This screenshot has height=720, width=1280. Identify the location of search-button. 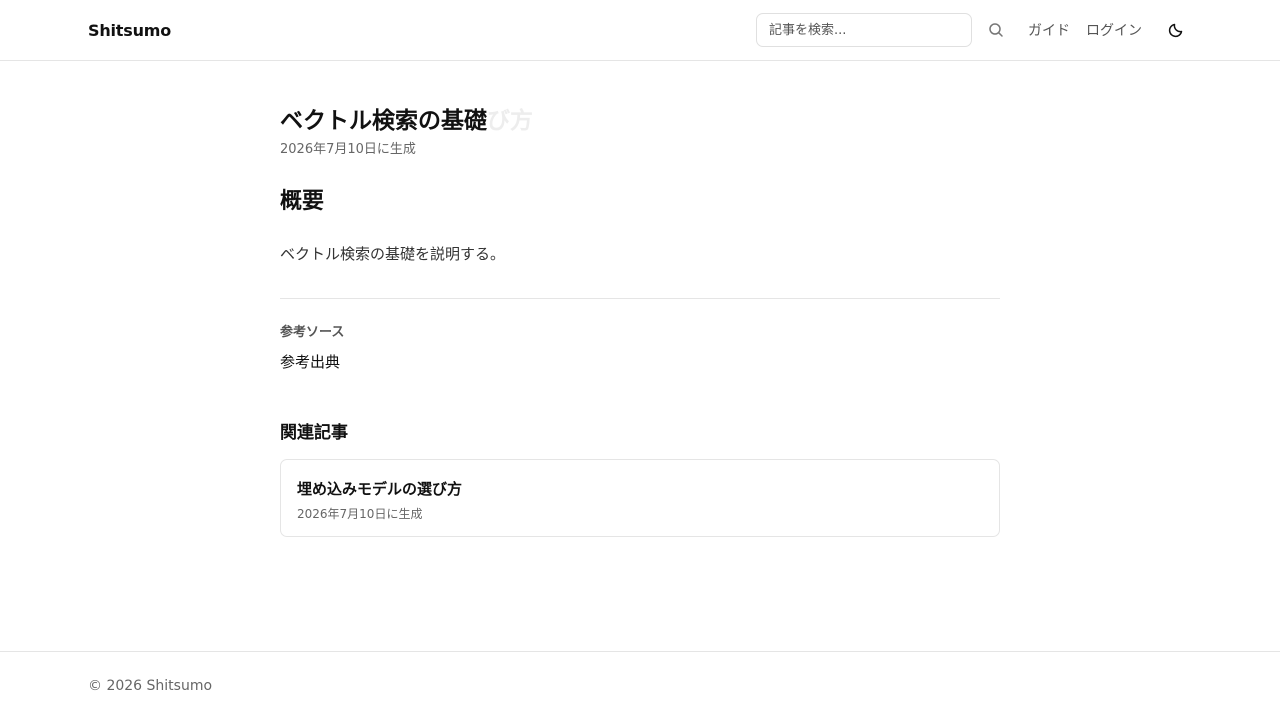
(996, 30).